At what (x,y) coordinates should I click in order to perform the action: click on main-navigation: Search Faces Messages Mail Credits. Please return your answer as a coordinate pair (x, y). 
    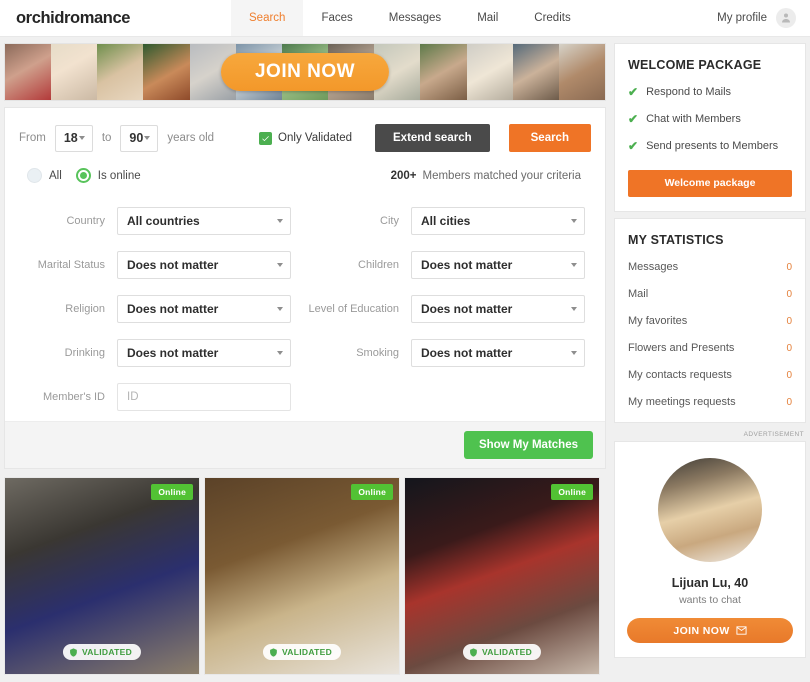
    Looking at the image, I should click on (410, 18).